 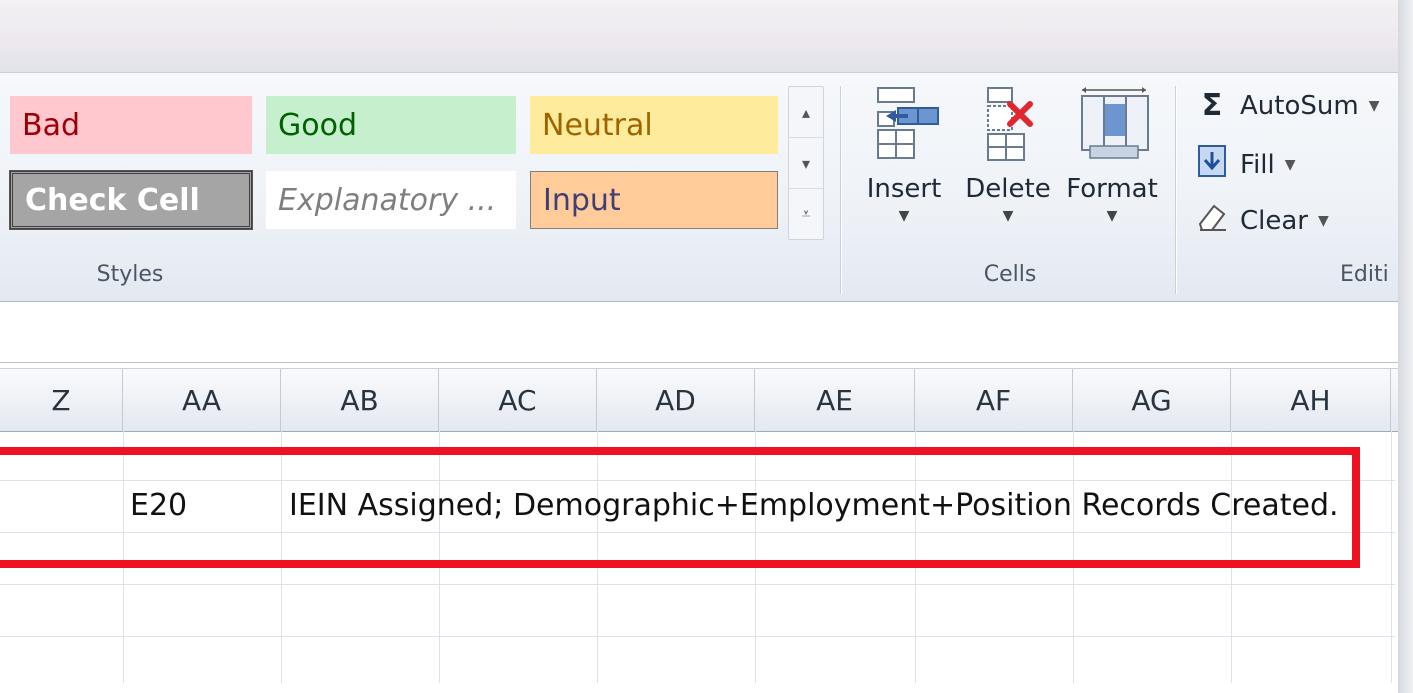 I want to click on style-good-label: Good, so click(x=317, y=125).